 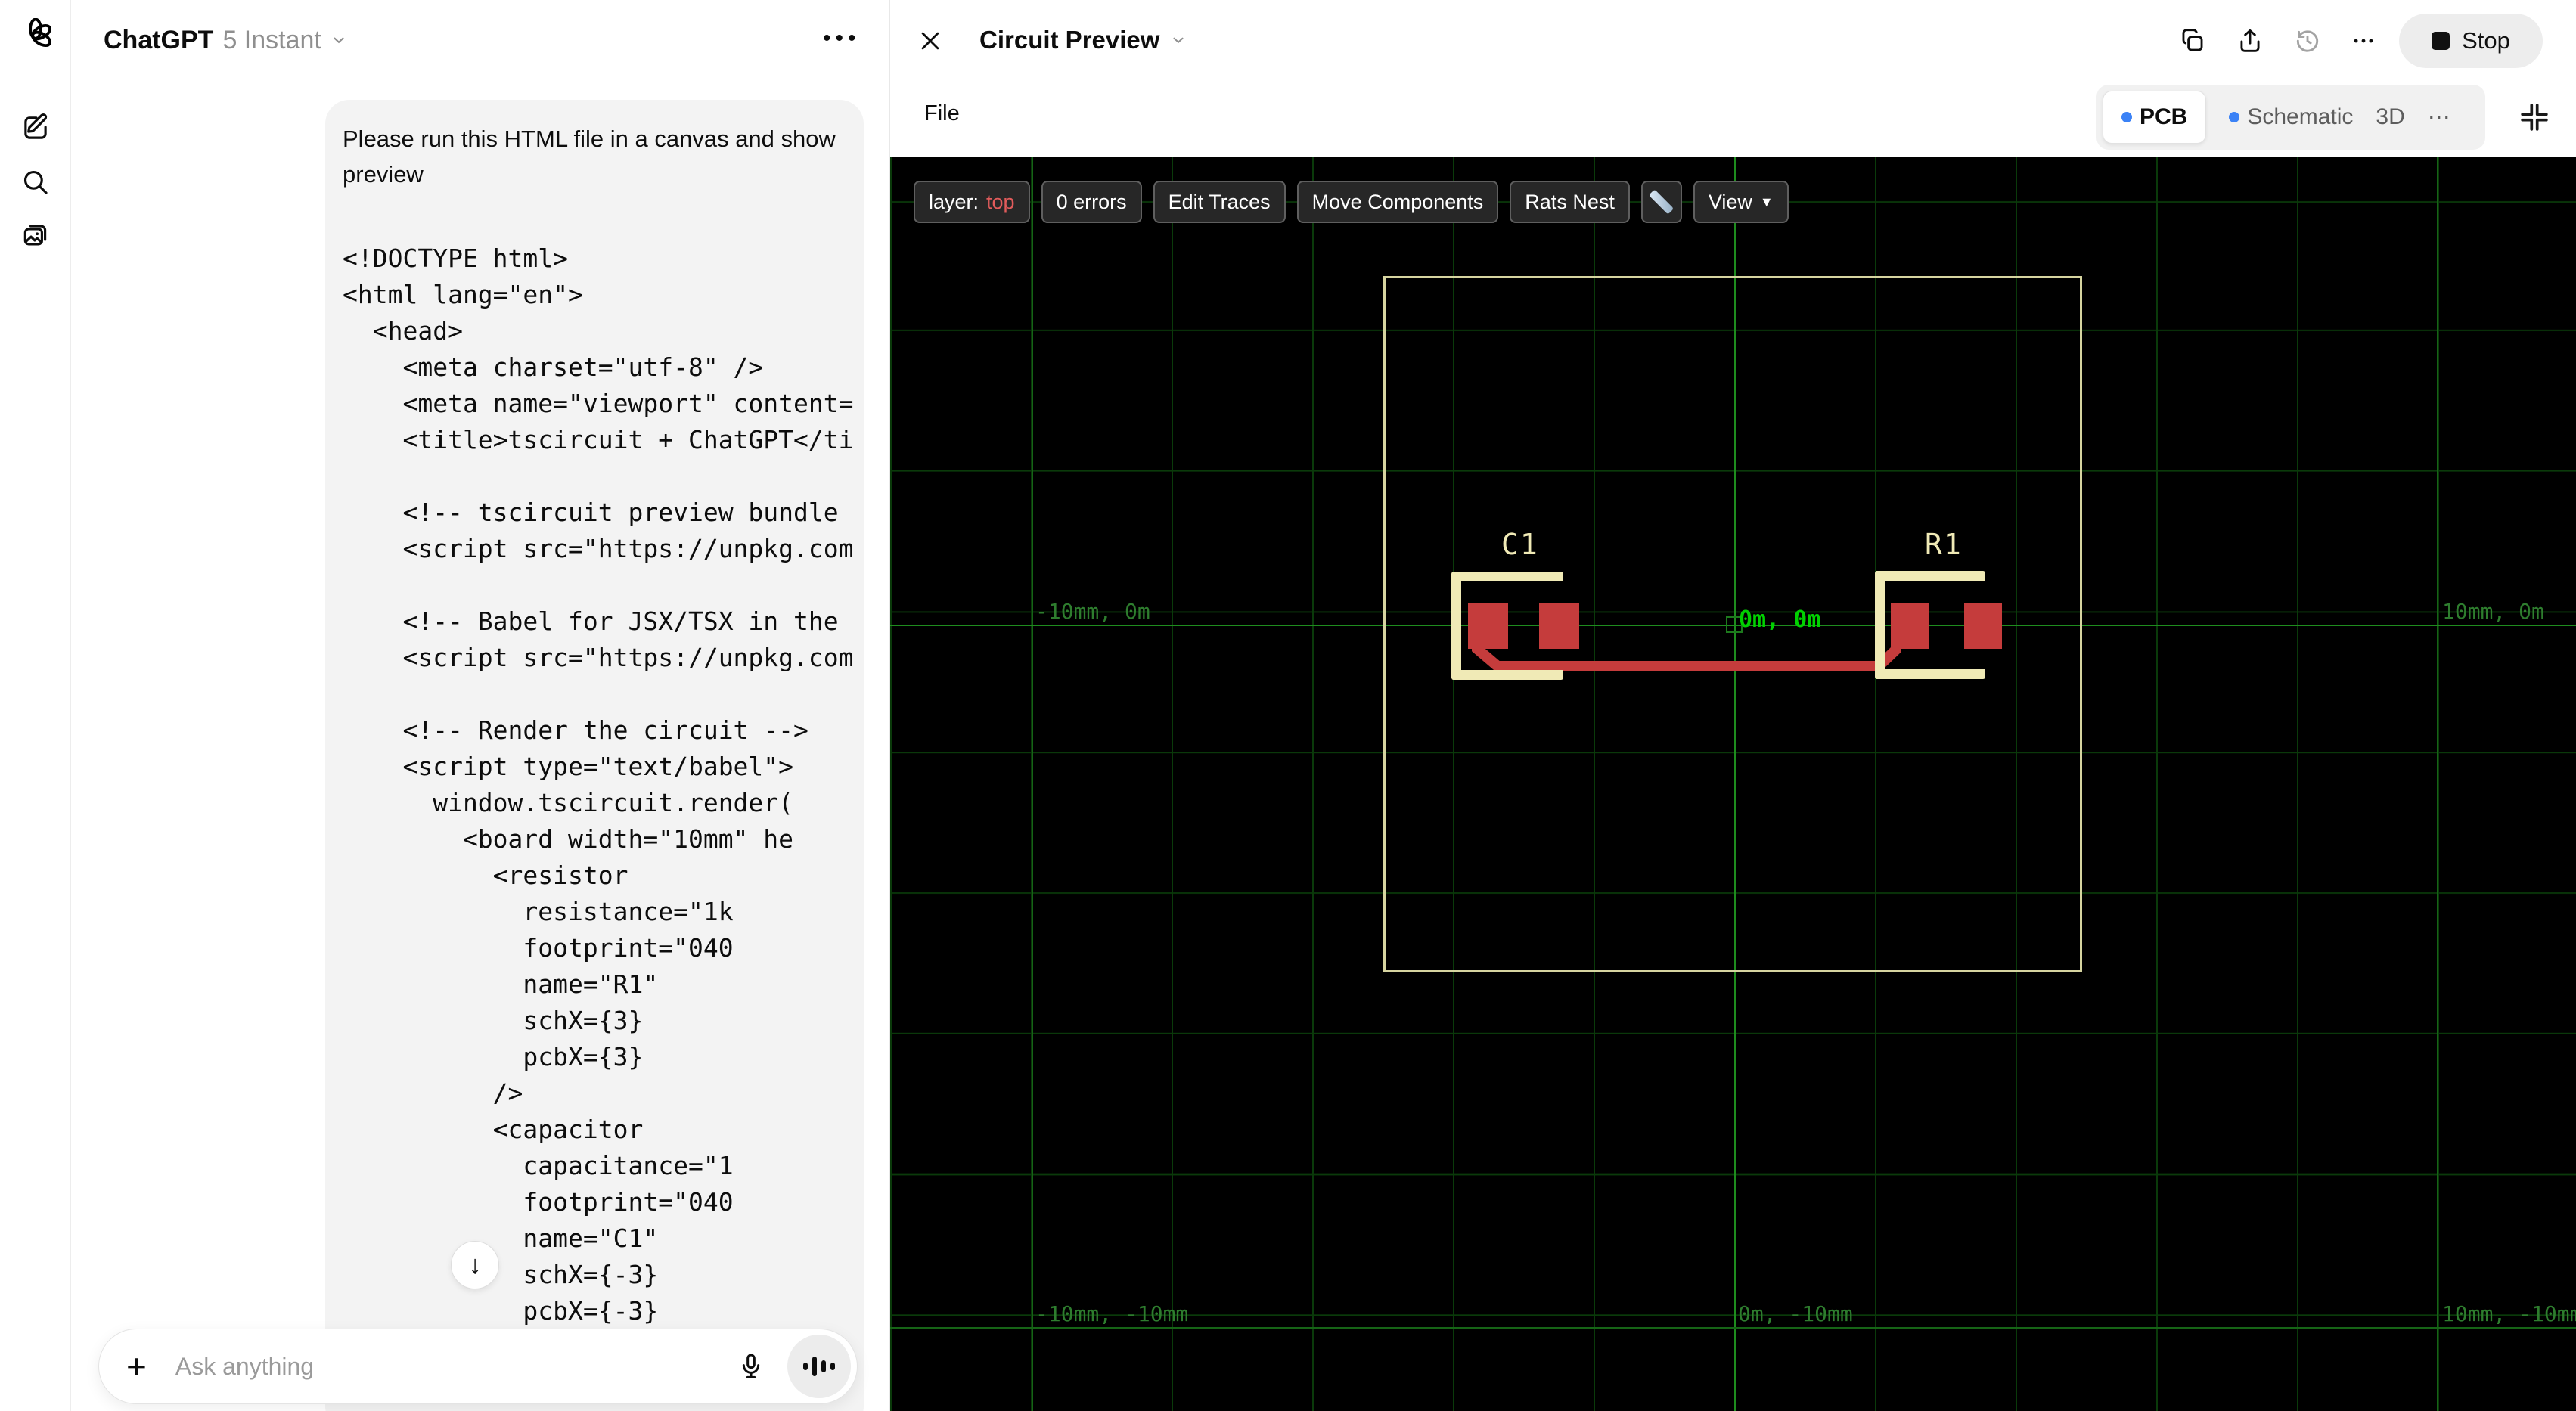 I want to click on canvas-title: Circuit Preview, so click(x=1083, y=40).